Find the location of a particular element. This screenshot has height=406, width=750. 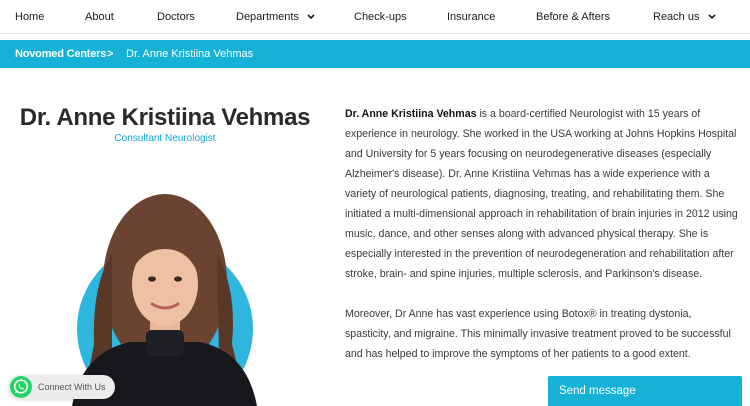

whatsapp-icon is located at coordinates (21, 387).